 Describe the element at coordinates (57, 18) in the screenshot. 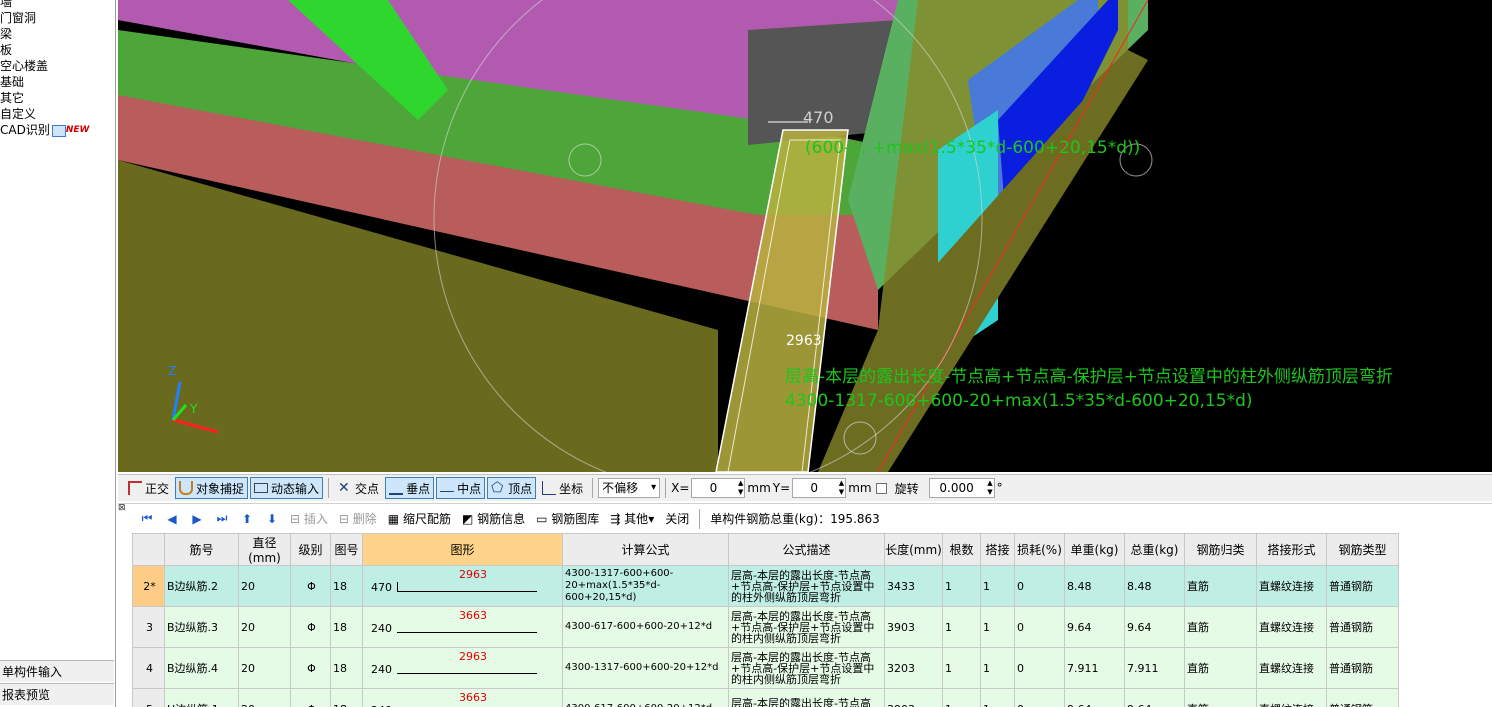

I see `tree-item-door-window: 门窗洞` at that location.